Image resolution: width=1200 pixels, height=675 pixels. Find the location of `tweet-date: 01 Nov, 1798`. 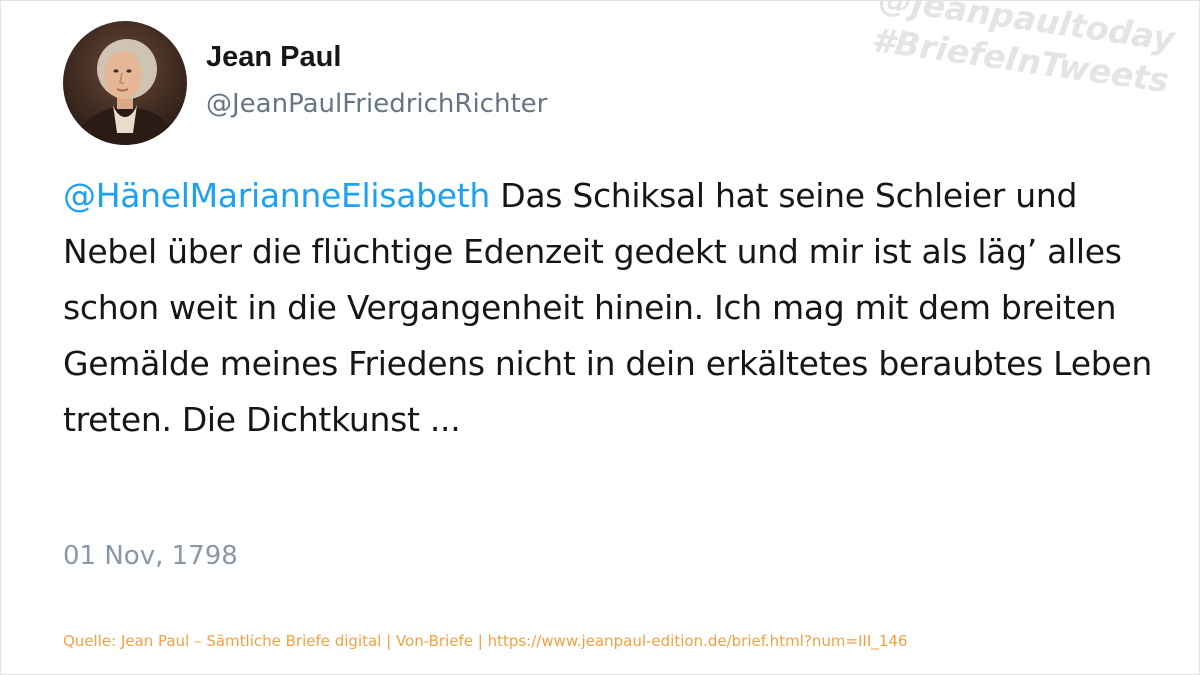

tweet-date: 01 Nov, 1798 is located at coordinates (150, 556).